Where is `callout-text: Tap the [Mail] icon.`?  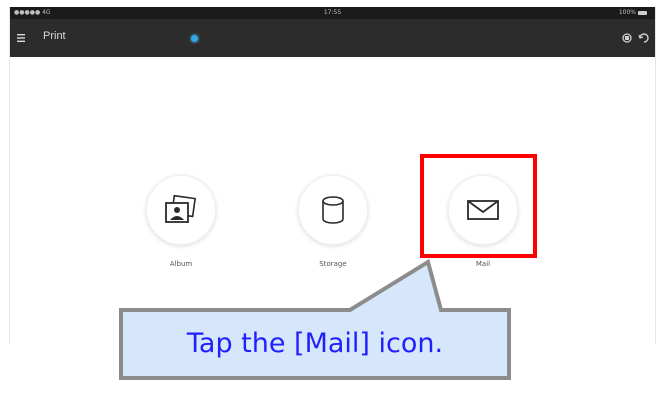 callout-text: Tap the [Mail] icon. is located at coordinates (315, 343).